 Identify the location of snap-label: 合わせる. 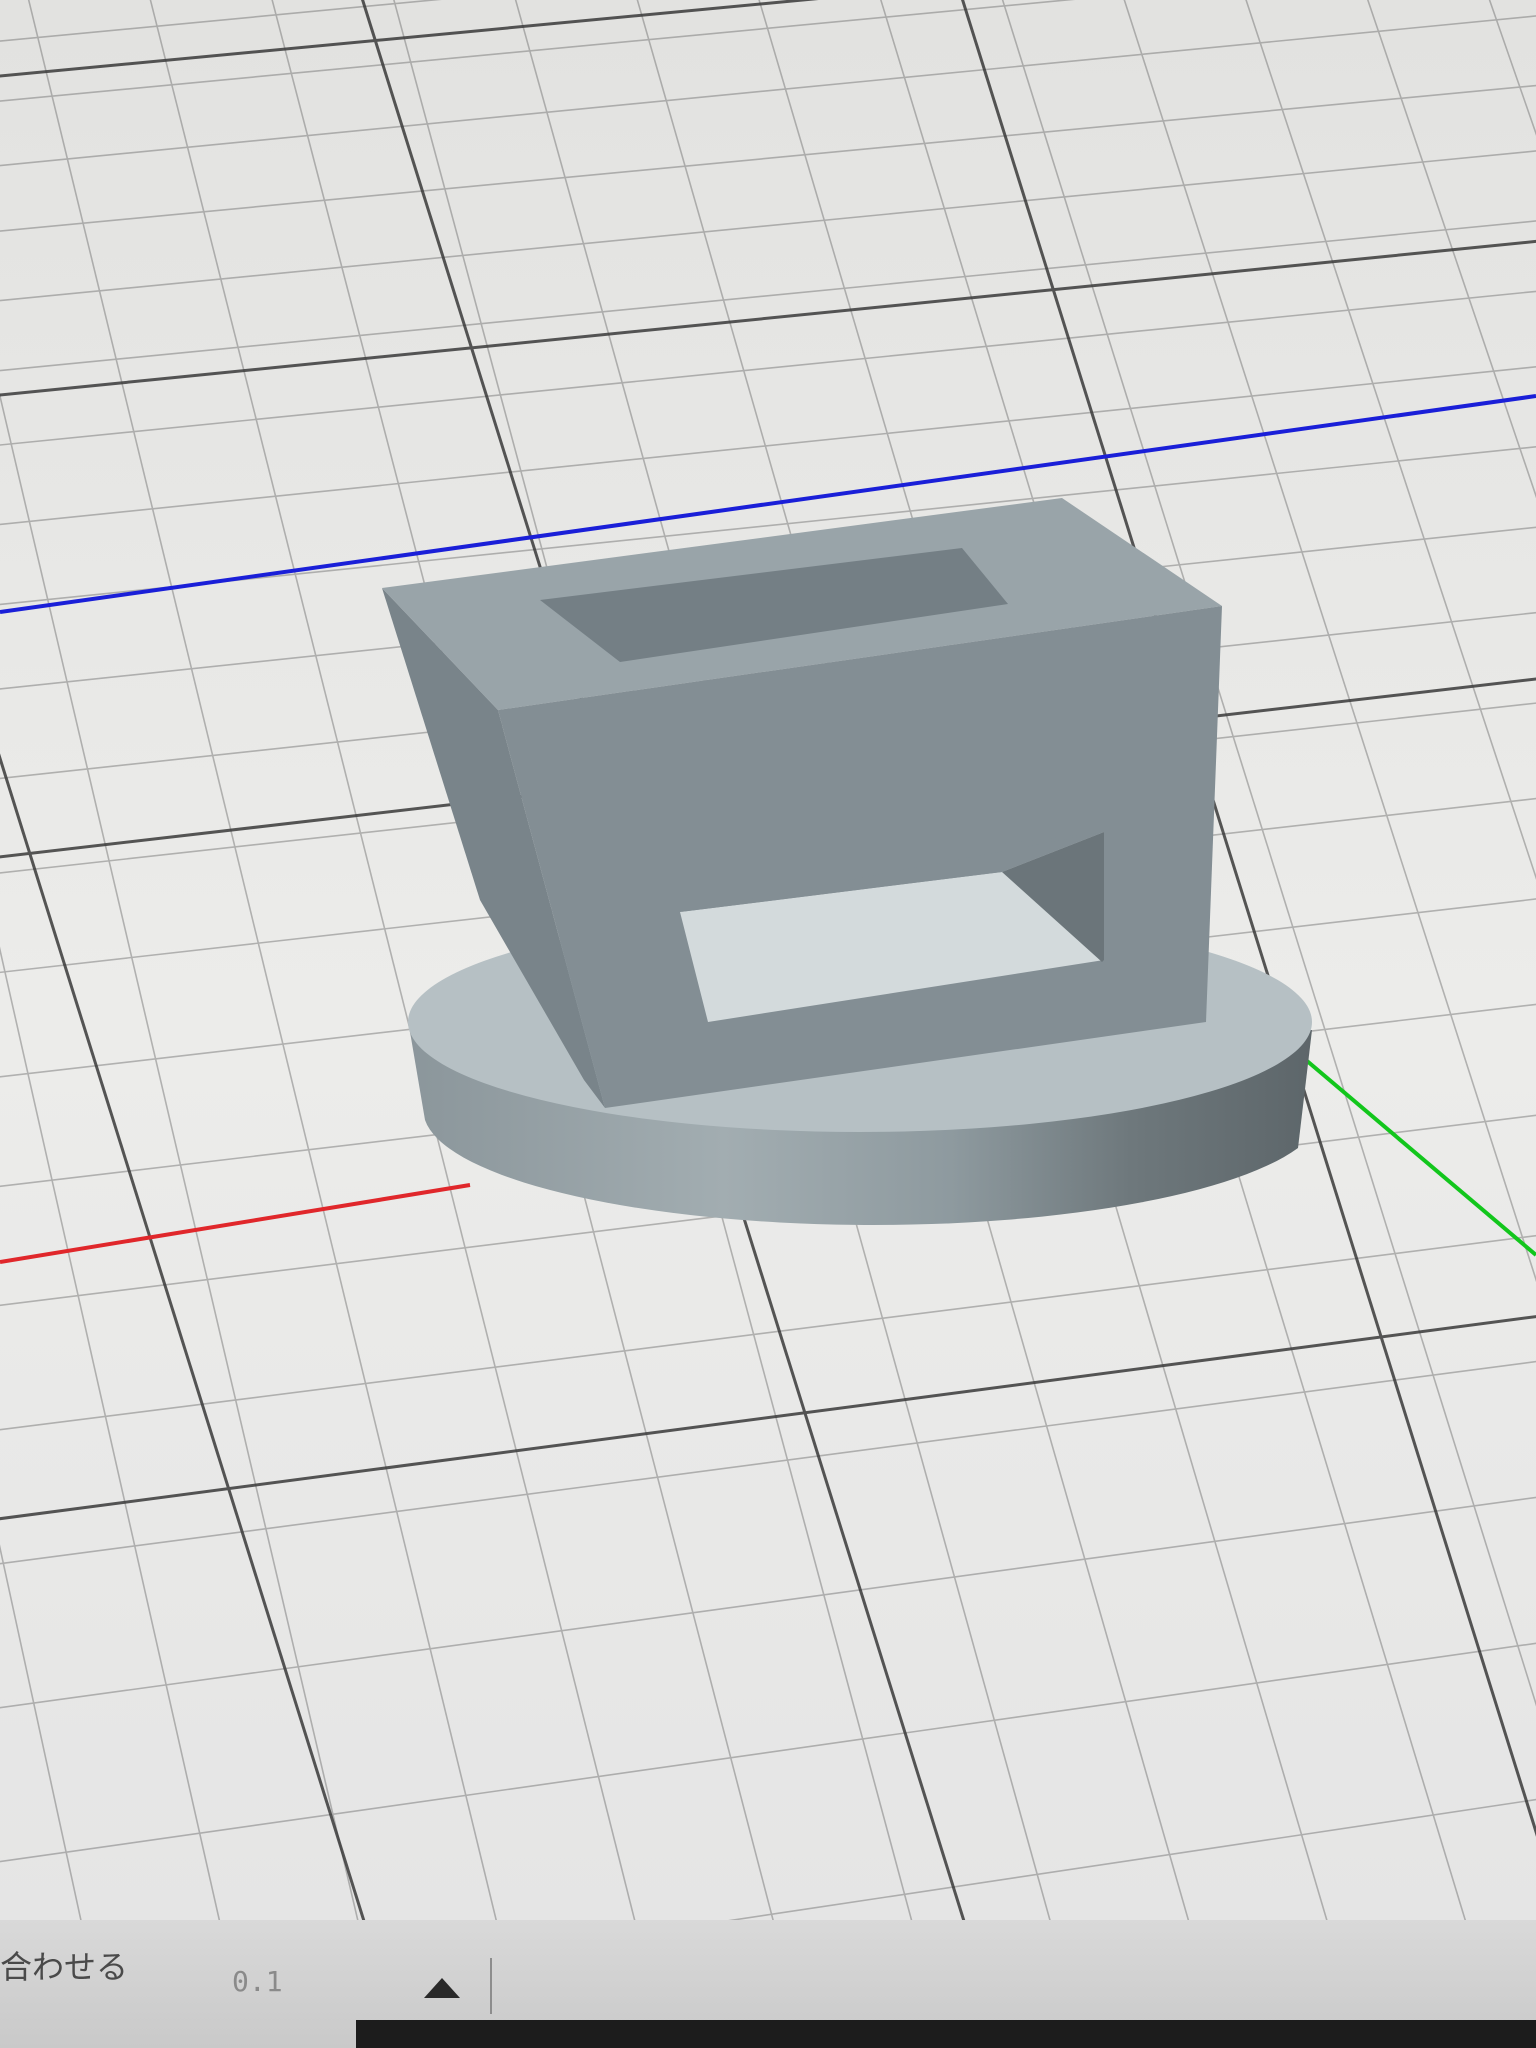
(64, 1967).